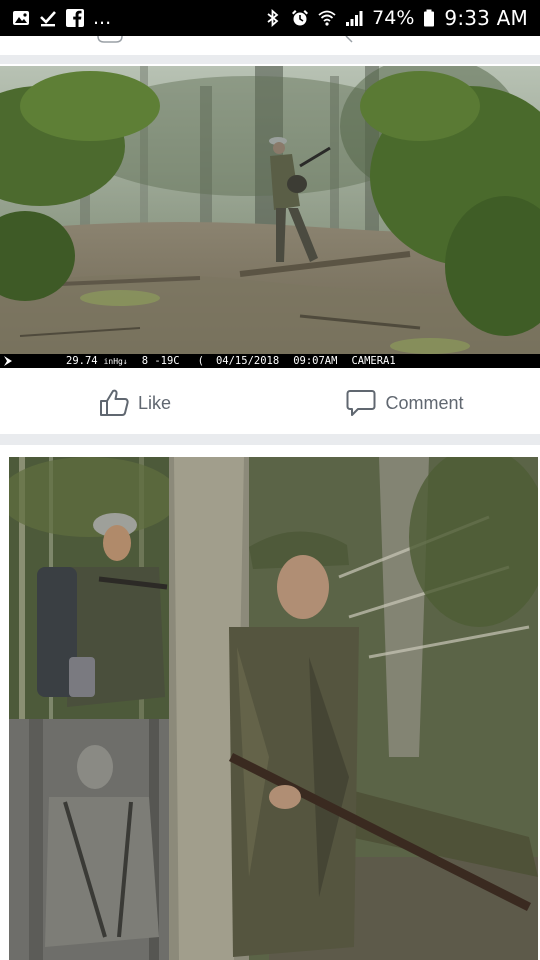  What do you see at coordinates (300, 18) in the screenshot?
I see `alarm-icon` at bounding box center [300, 18].